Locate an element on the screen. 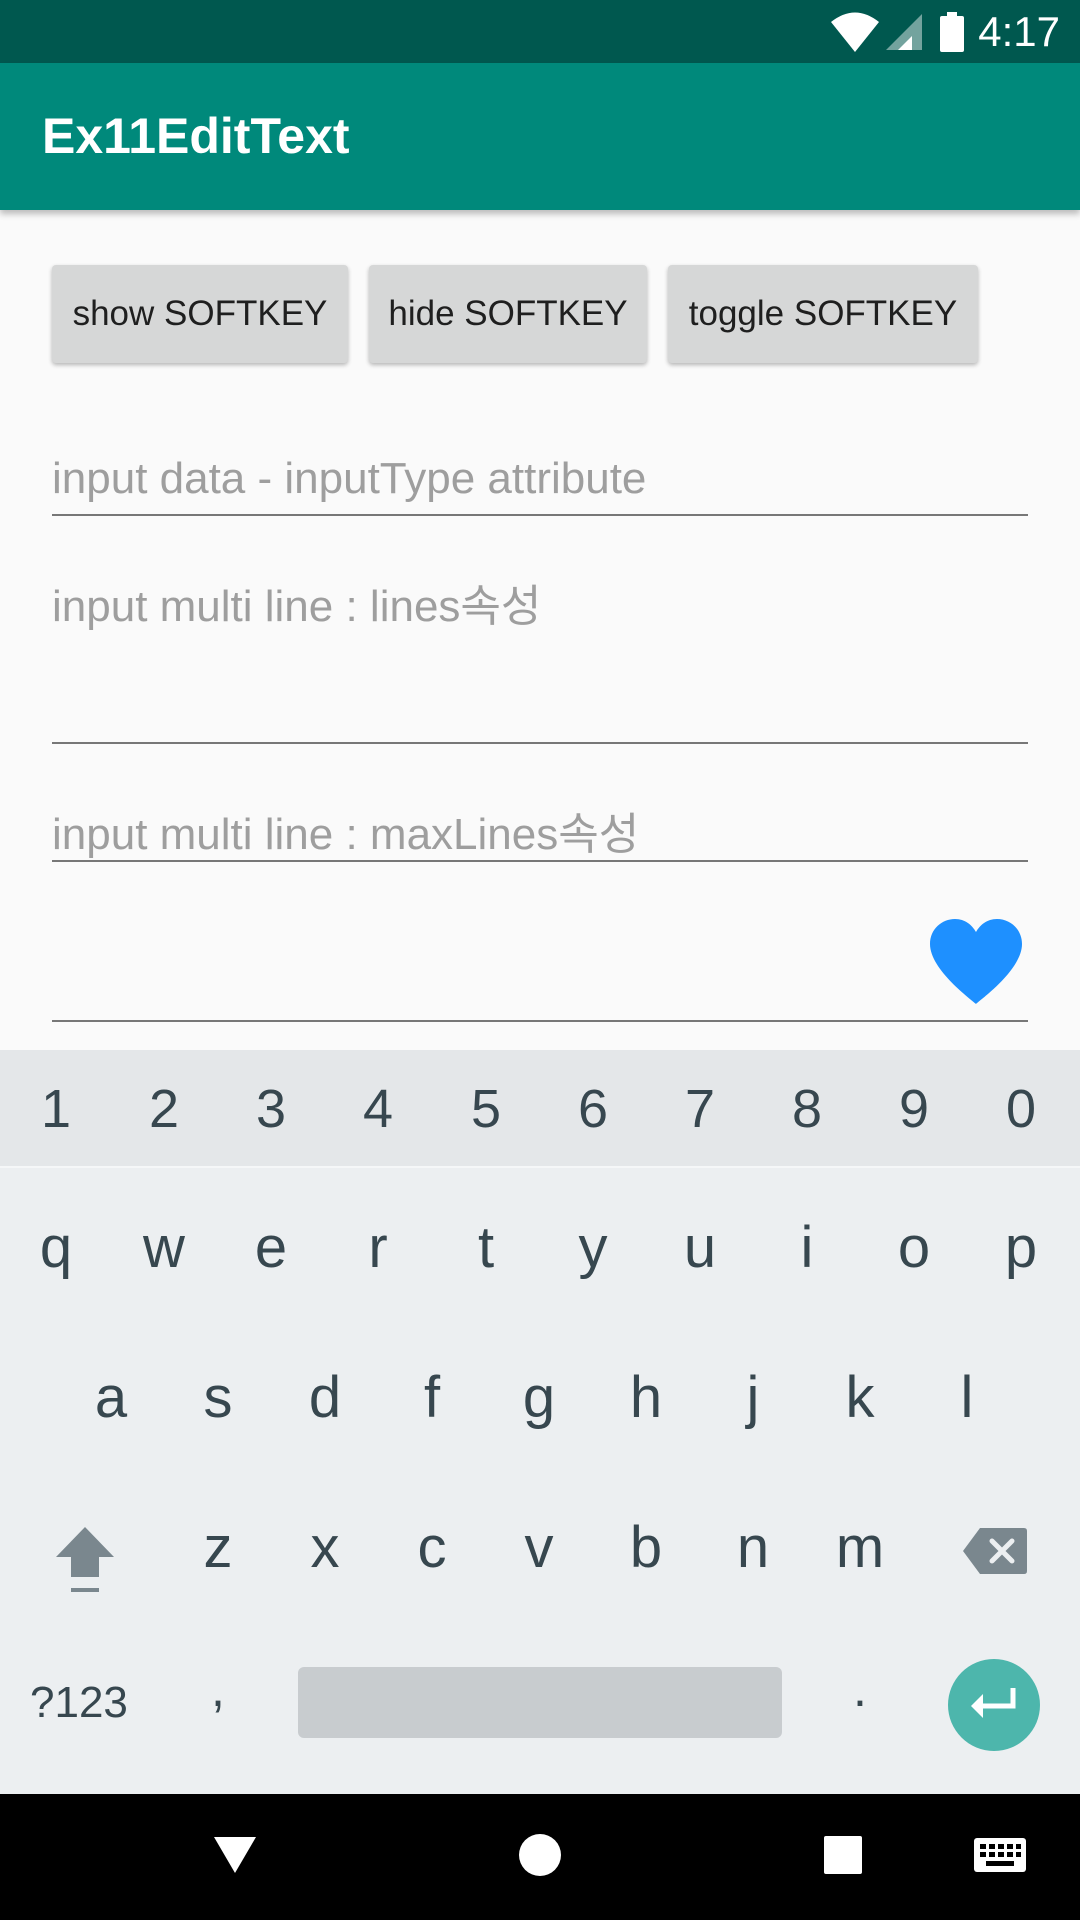 The width and height of the screenshot is (1080, 1920). key-b: b is located at coordinates (646, 1547).